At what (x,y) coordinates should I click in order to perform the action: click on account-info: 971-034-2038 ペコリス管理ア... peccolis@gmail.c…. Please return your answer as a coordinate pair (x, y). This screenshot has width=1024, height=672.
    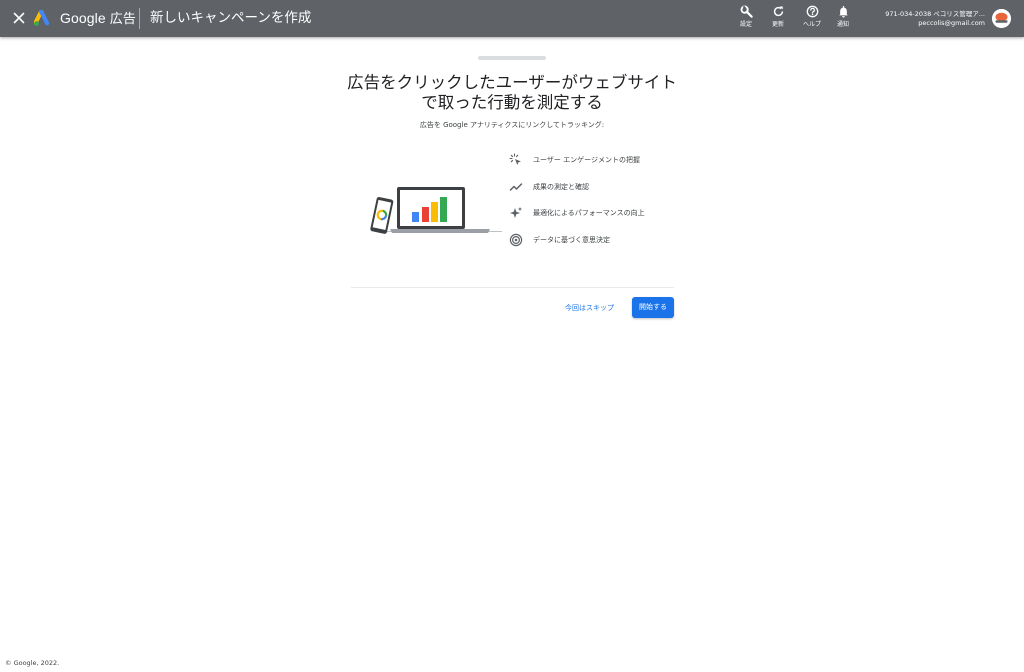
    Looking at the image, I should click on (935, 19).